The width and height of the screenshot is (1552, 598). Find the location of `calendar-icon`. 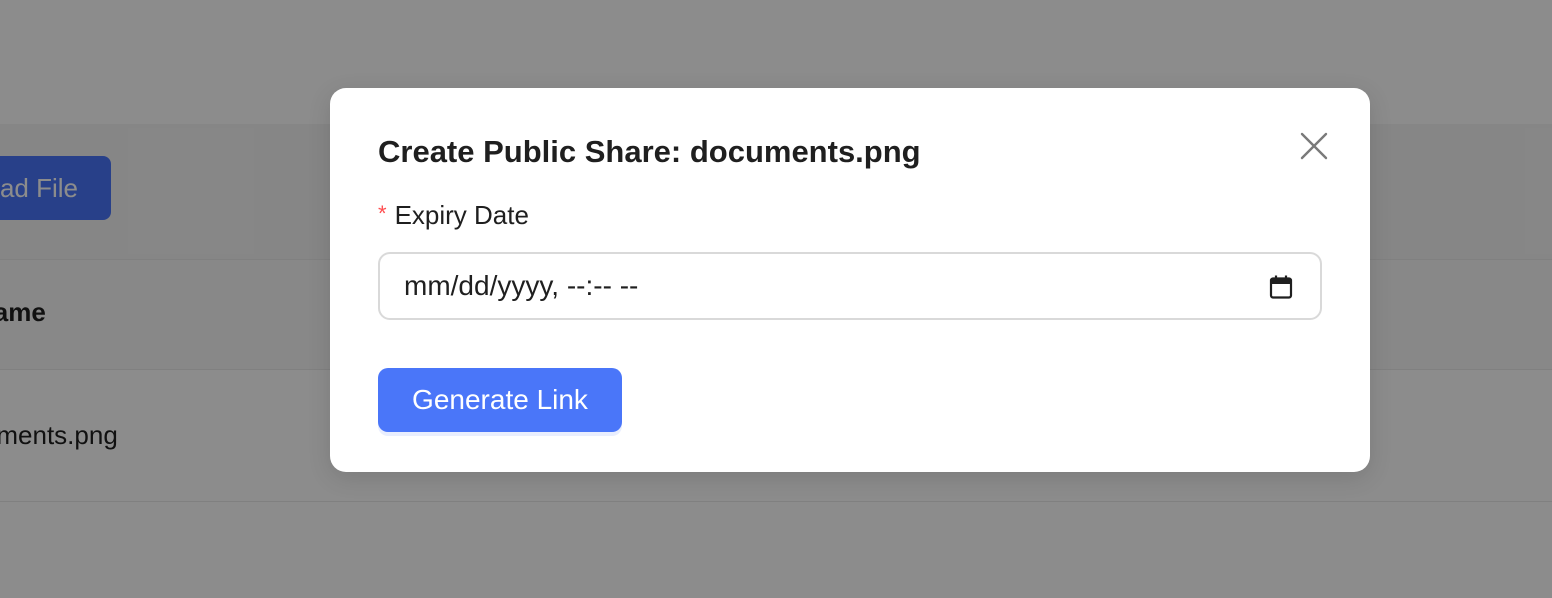

calendar-icon is located at coordinates (1281, 287).